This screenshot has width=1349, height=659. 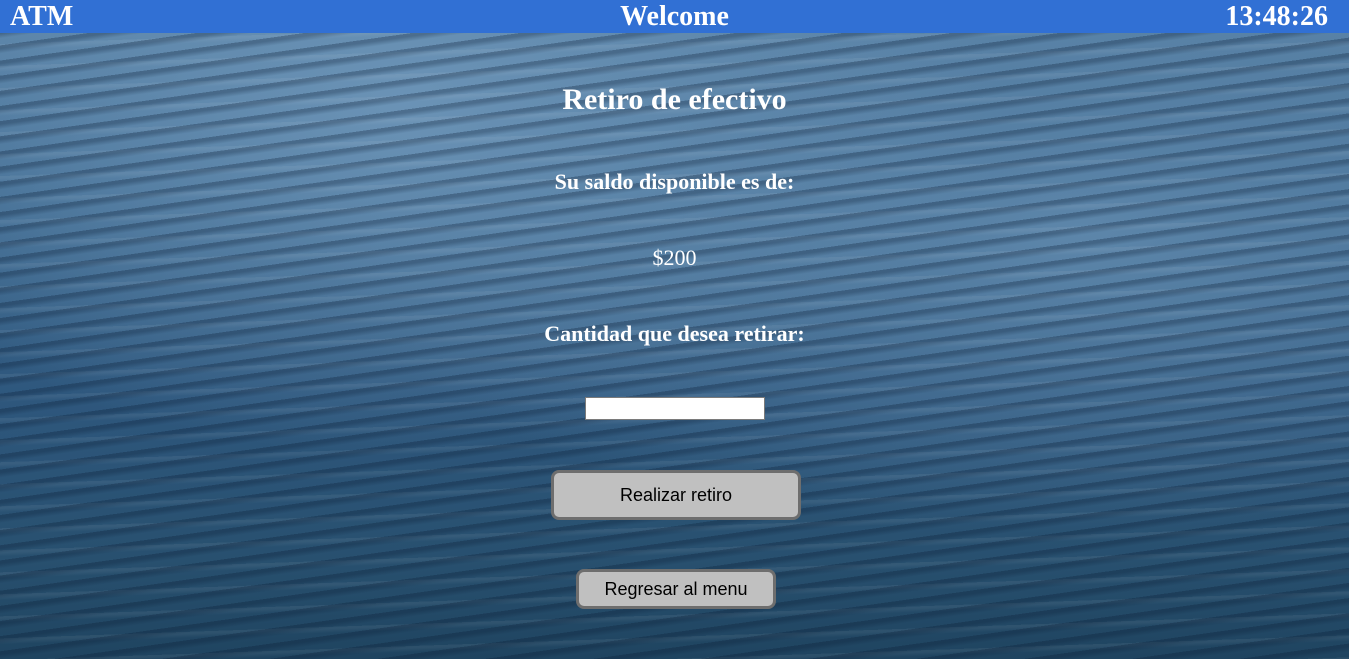 What do you see at coordinates (676, 589) in the screenshot?
I see `back-to-menu-button: Regresar al menu` at bounding box center [676, 589].